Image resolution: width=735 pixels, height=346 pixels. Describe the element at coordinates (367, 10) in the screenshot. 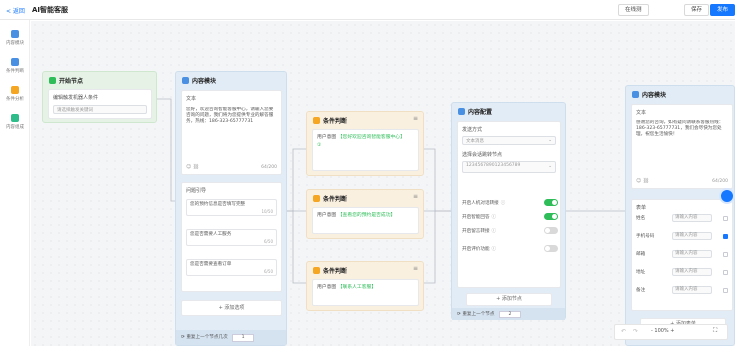

I see `top-bar: < 返回 AI智能客服 在线测 保存 发布` at that location.